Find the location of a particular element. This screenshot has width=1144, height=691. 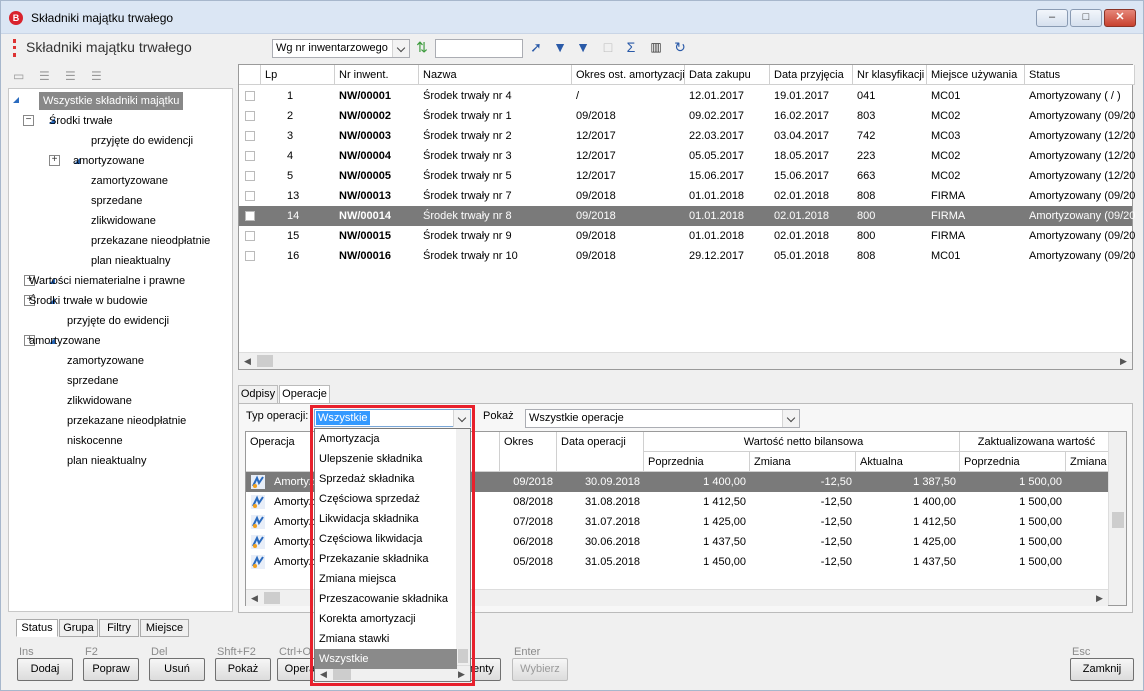

checkbox-icon: □ is located at coordinates (608, 47).